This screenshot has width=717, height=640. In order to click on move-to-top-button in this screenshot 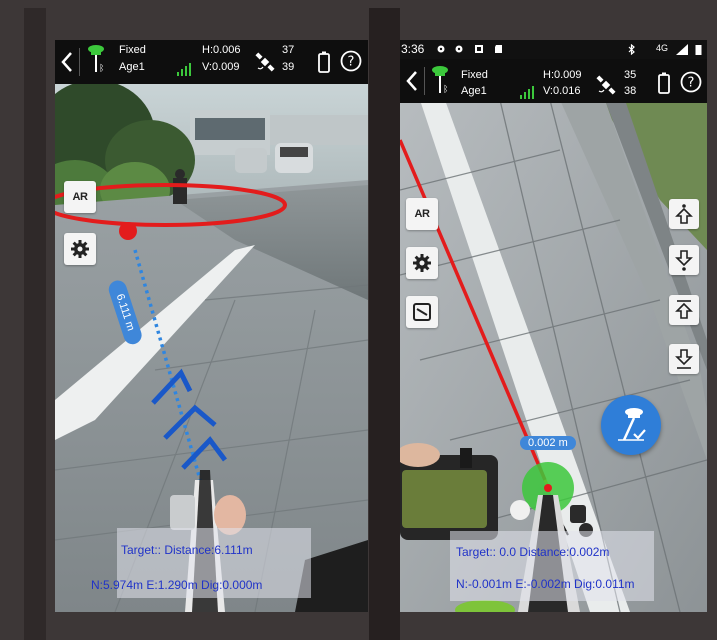, I will do `click(684, 310)`.